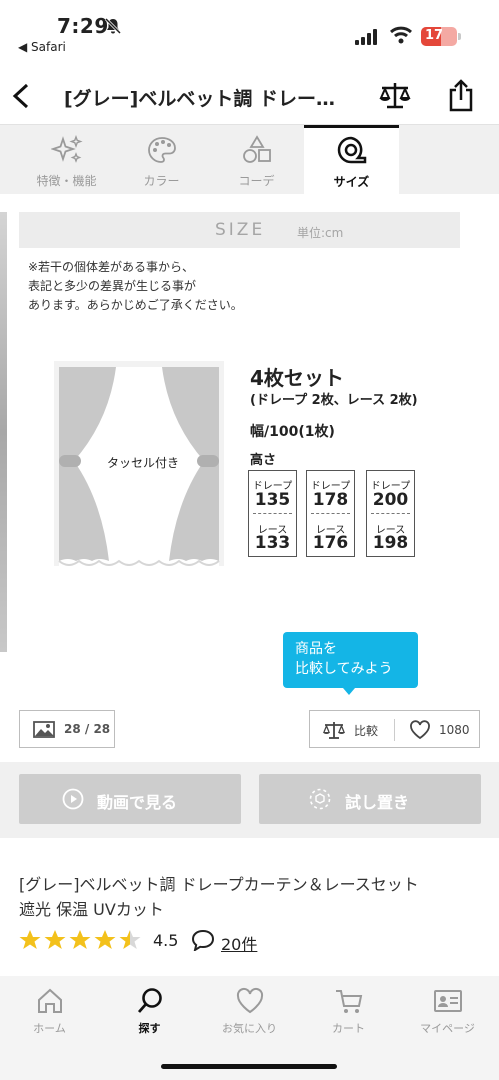 The width and height of the screenshot is (499, 1080). What do you see at coordinates (292, 432) in the screenshot?
I see `width-label: 幅/100(1枚)` at bounding box center [292, 432].